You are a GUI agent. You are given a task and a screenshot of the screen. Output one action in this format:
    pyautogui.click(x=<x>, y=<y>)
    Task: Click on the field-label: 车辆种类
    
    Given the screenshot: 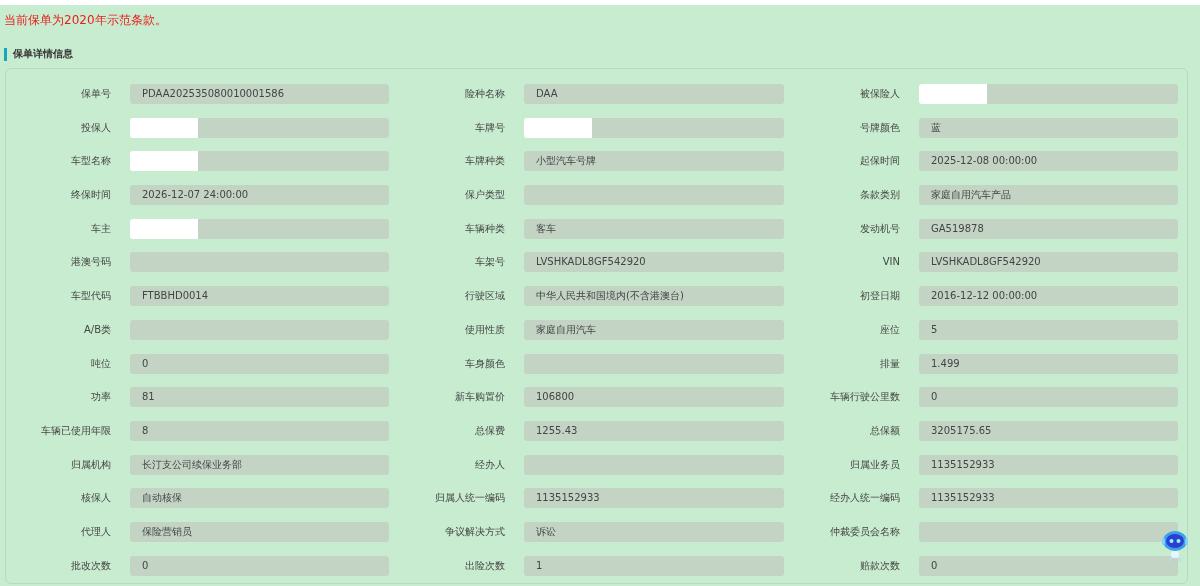 What is the action you would take?
    pyautogui.click(x=485, y=228)
    